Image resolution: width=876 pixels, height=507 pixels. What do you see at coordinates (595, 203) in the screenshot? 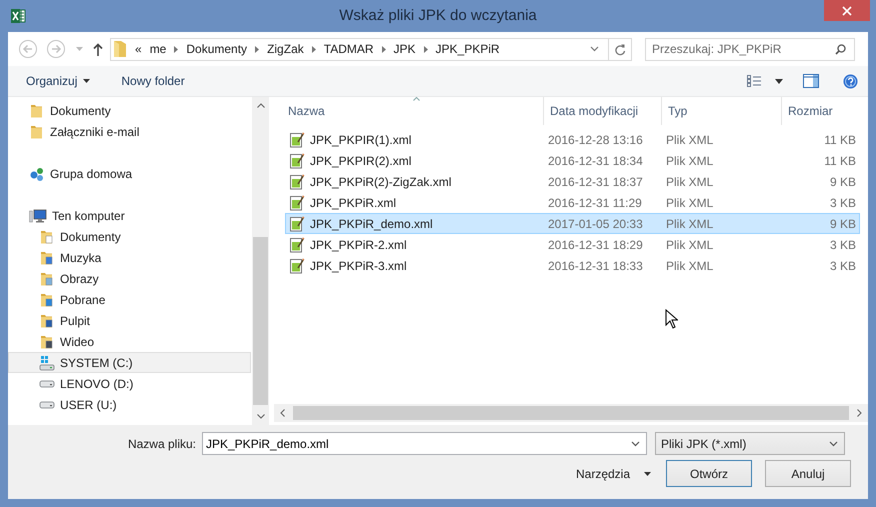
I see `modified-date: 2016-12-31 11:29` at bounding box center [595, 203].